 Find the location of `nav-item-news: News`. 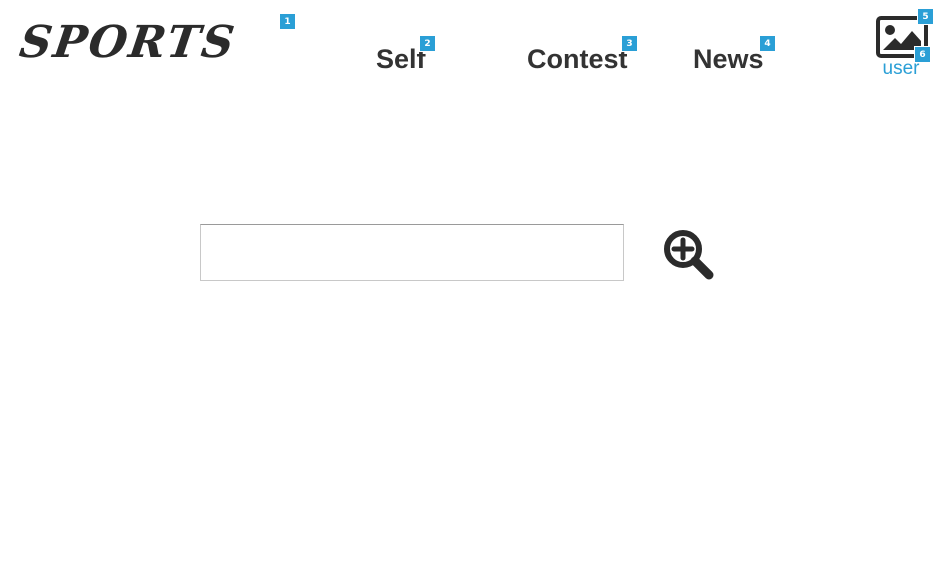

nav-item-news: News is located at coordinates (728, 59).